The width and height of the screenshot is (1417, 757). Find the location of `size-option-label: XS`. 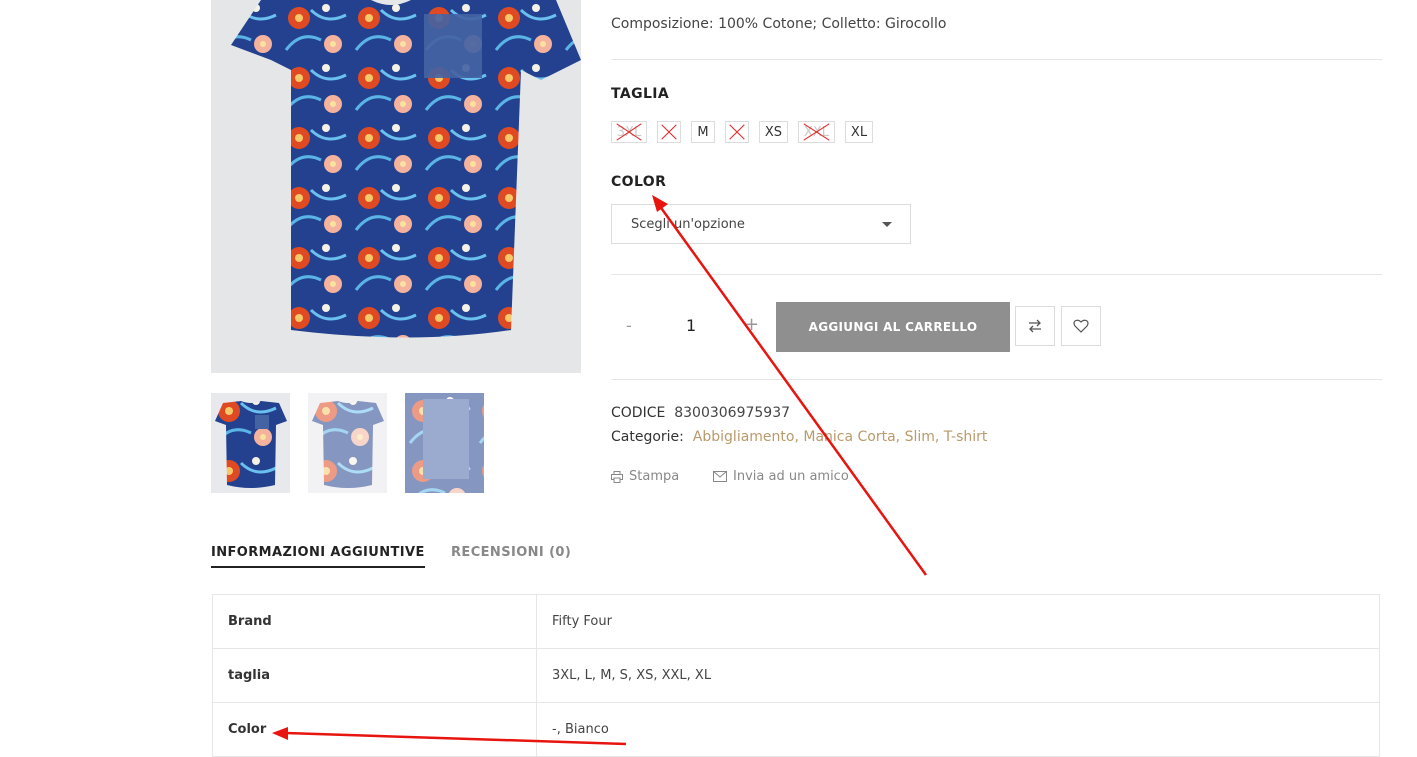

size-option-label: XS is located at coordinates (773, 132).